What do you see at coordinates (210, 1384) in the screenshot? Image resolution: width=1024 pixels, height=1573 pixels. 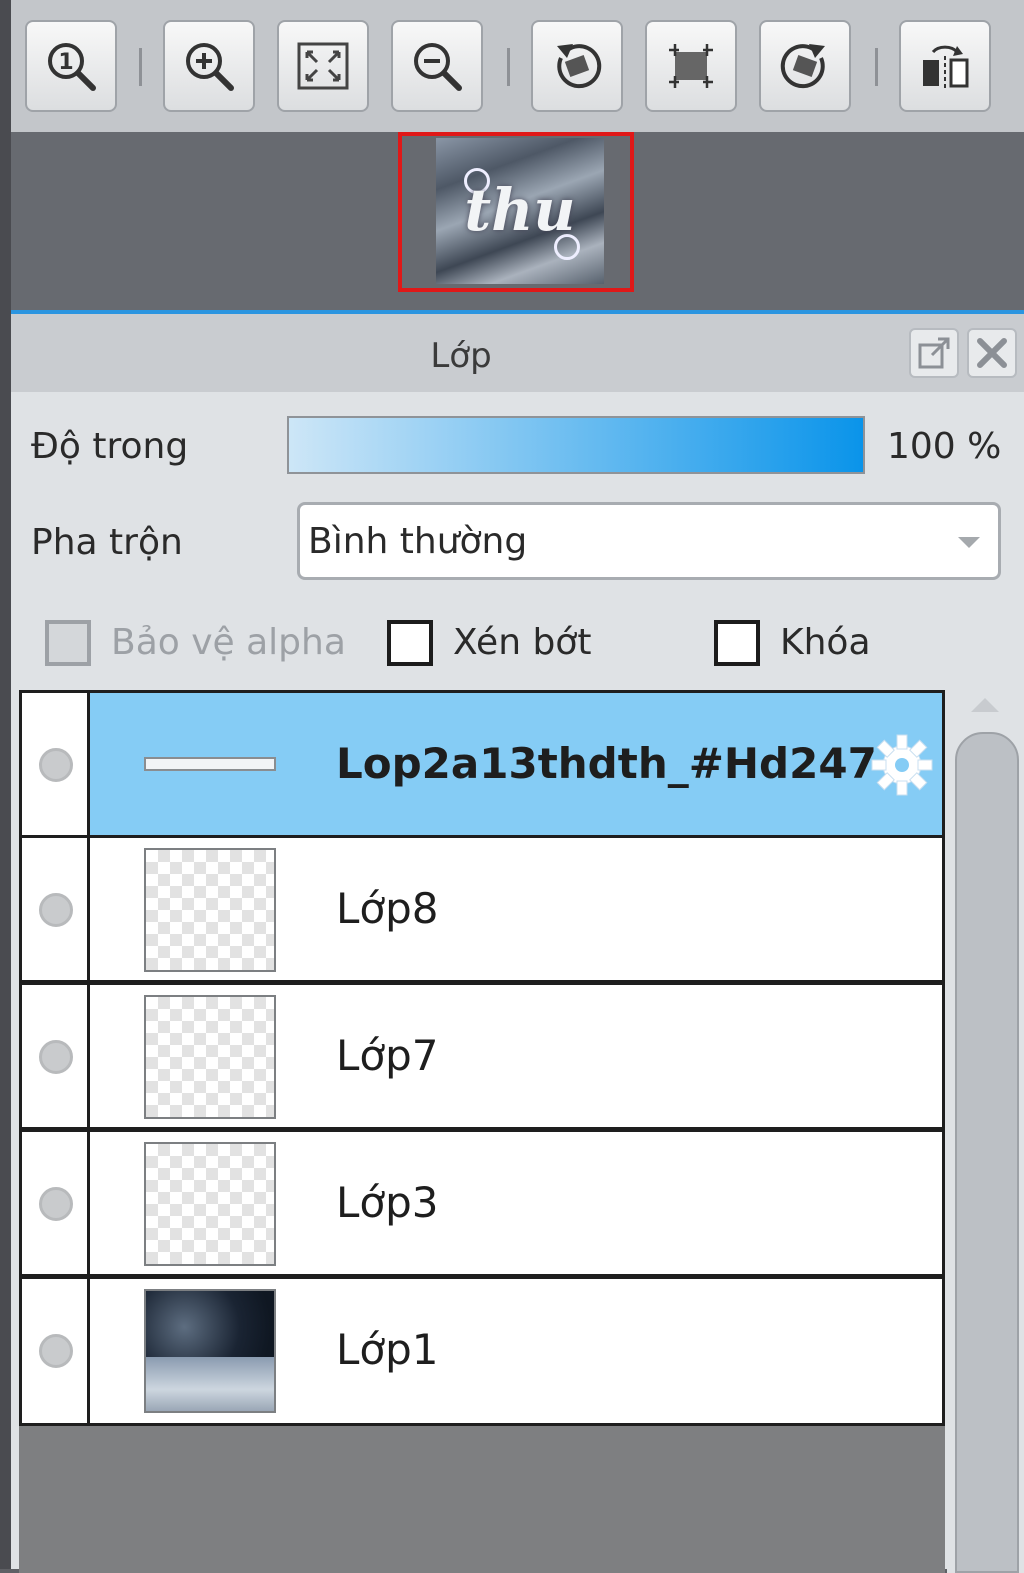 I see `photo-preview` at bounding box center [210, 1384].